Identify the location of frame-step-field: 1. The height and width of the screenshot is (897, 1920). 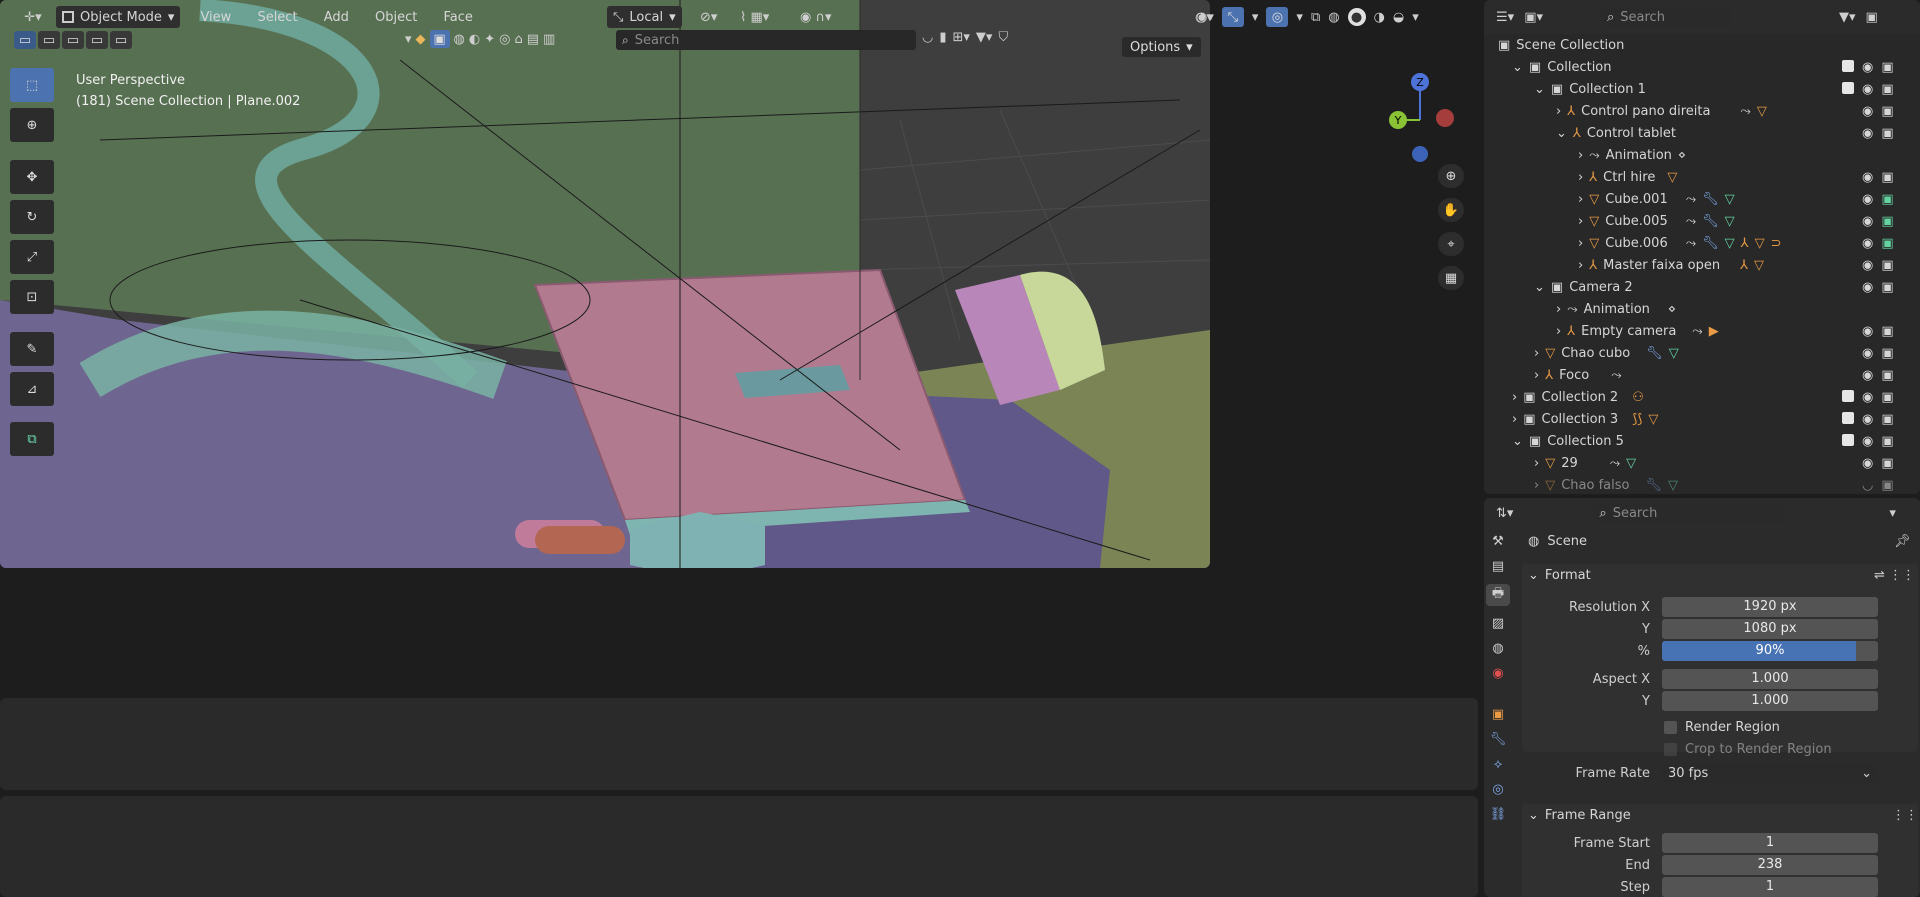
(1770, 887).